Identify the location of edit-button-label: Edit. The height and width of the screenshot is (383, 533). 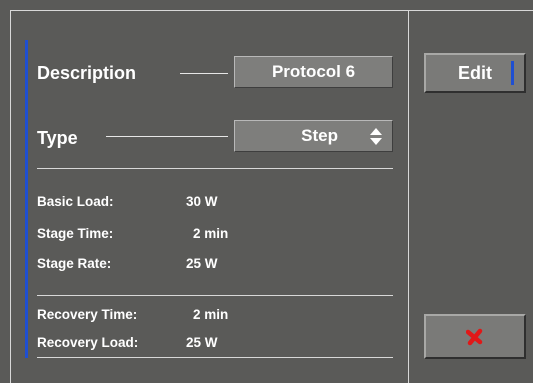
(475, 72).